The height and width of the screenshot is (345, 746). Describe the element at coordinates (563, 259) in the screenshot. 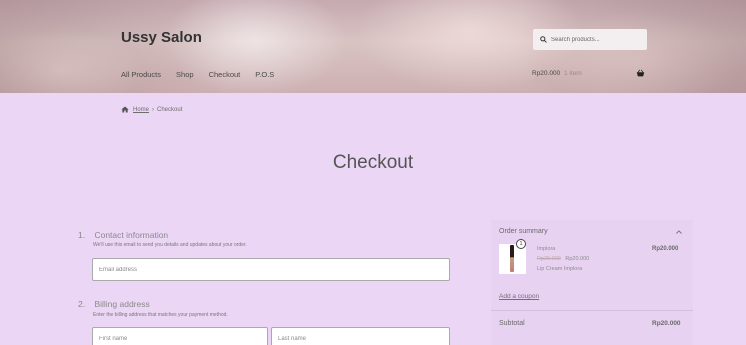

I see `product-price: Rp25.000 Rp20.000` at that location.